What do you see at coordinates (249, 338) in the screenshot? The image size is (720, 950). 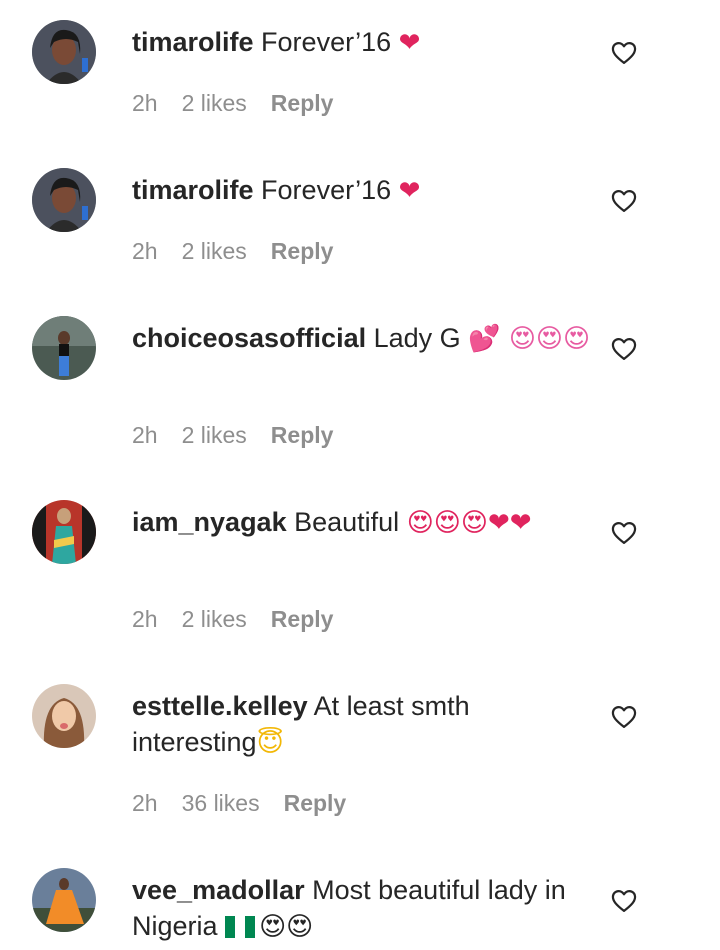 I see `comment-username: choiceosasofficial` at bounding box center [249, 338].